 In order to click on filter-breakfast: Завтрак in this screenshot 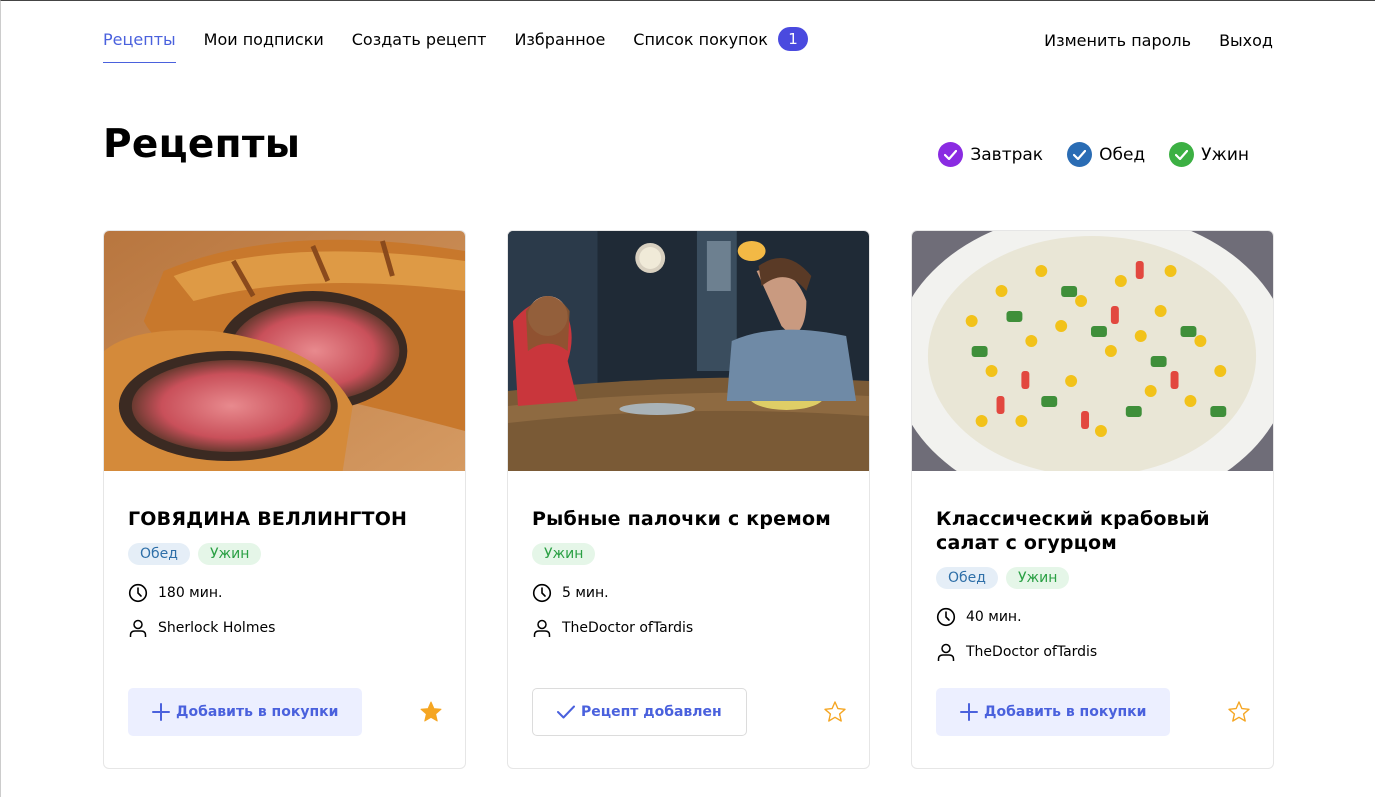, I will do `click(990, 154)`.